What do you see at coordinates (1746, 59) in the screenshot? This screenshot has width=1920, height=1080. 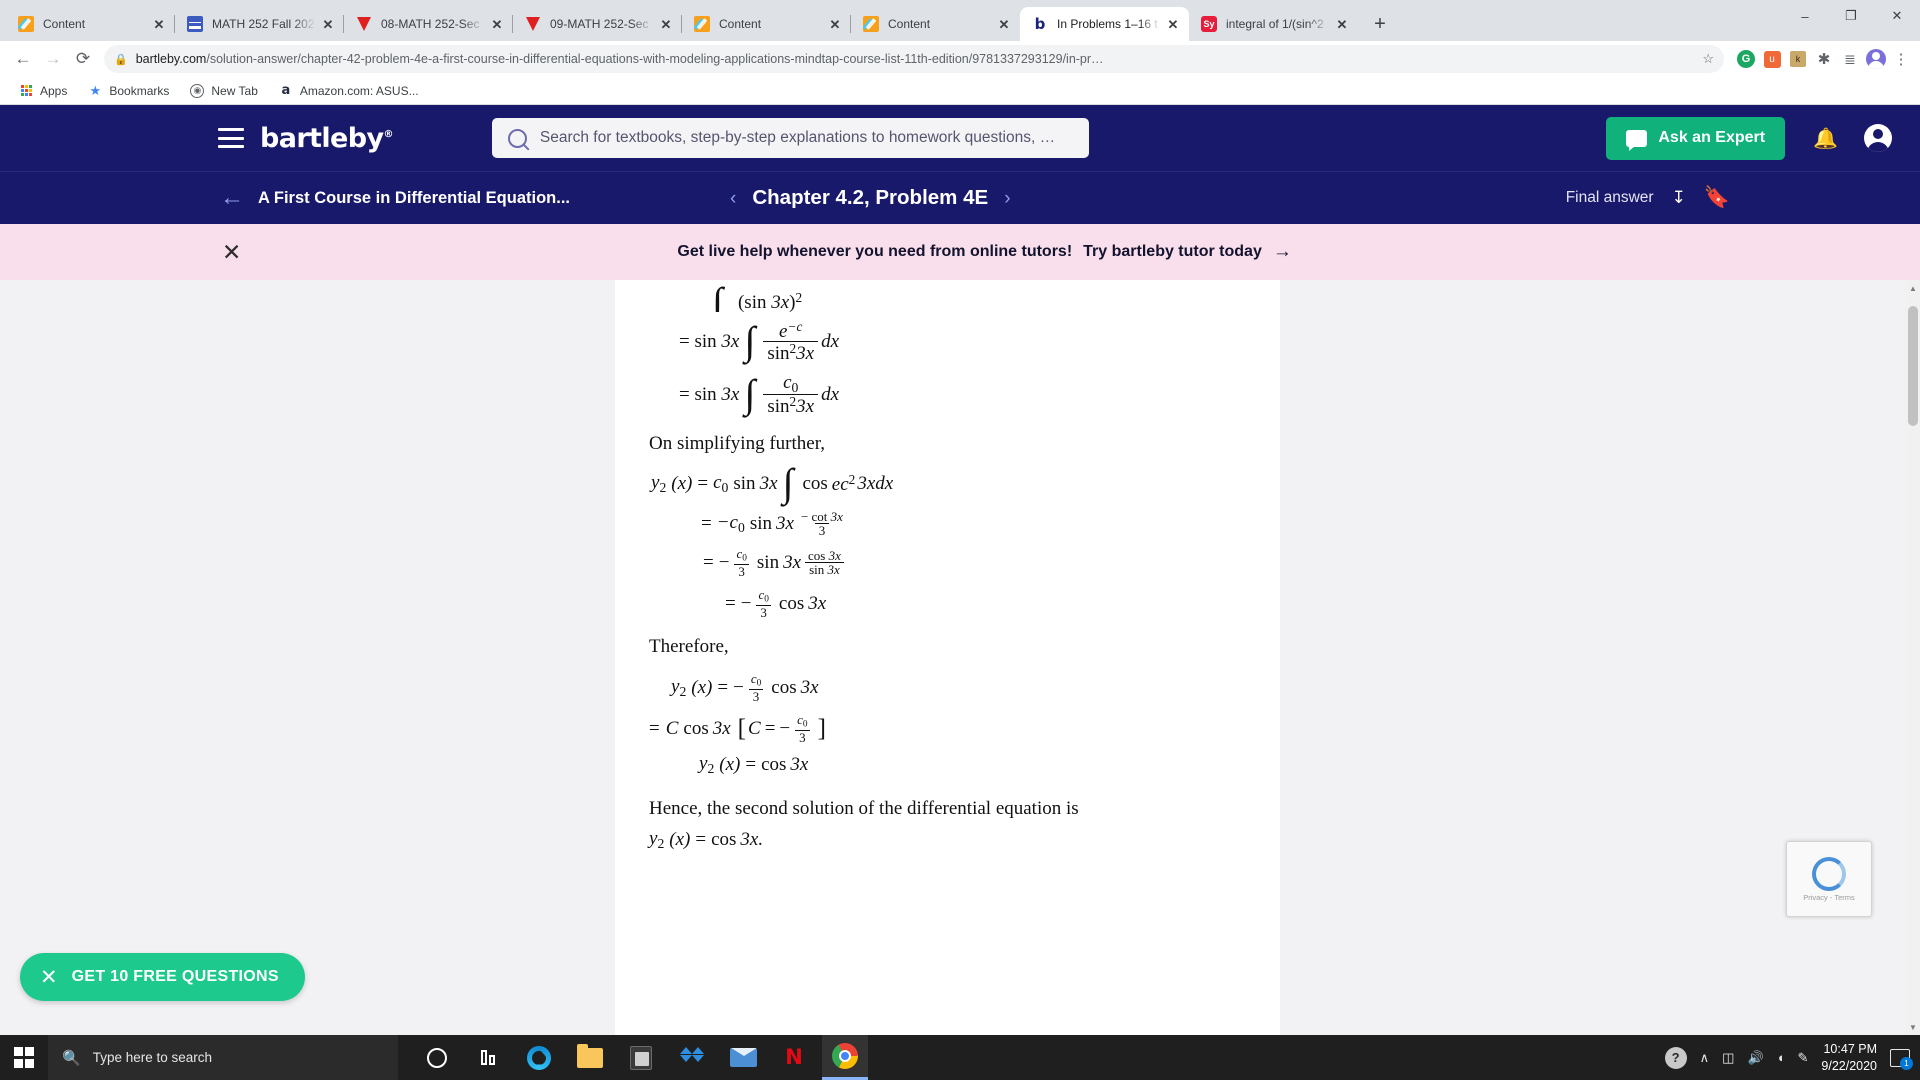 I see `grammarly-extension-icon: G` at bounding box center [1746, 59].